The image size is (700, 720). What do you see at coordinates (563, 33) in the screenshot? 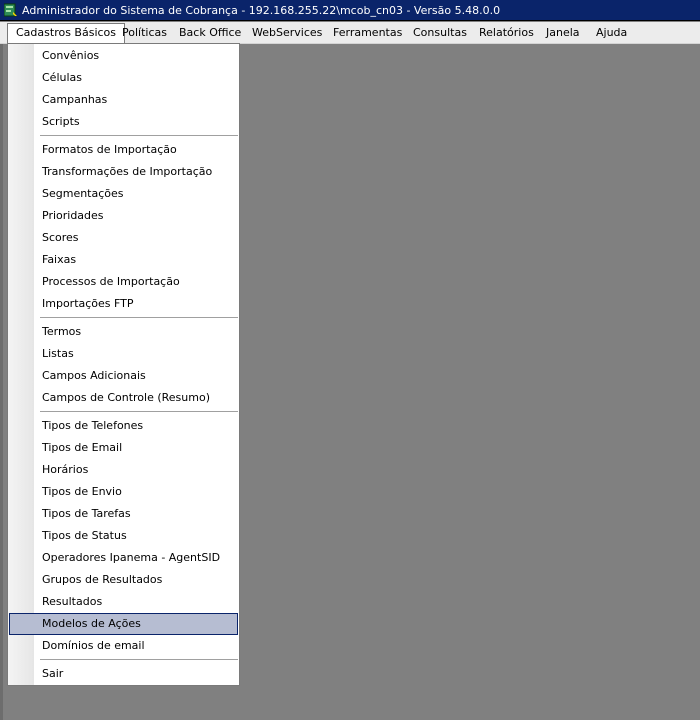
I see `menu-janela: Janela` at bounding box center [563, 33].